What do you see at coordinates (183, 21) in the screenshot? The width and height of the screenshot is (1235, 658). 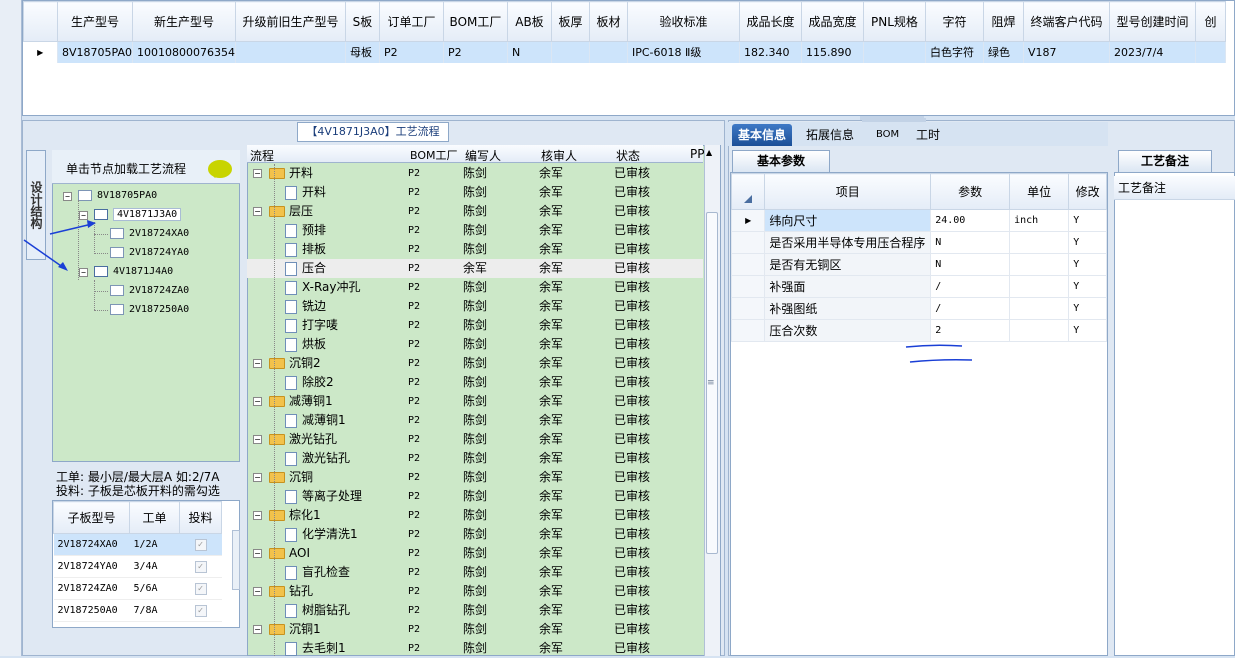 I see `top-grid-col-header: 新生产型号` at bounding box center [183, 21].